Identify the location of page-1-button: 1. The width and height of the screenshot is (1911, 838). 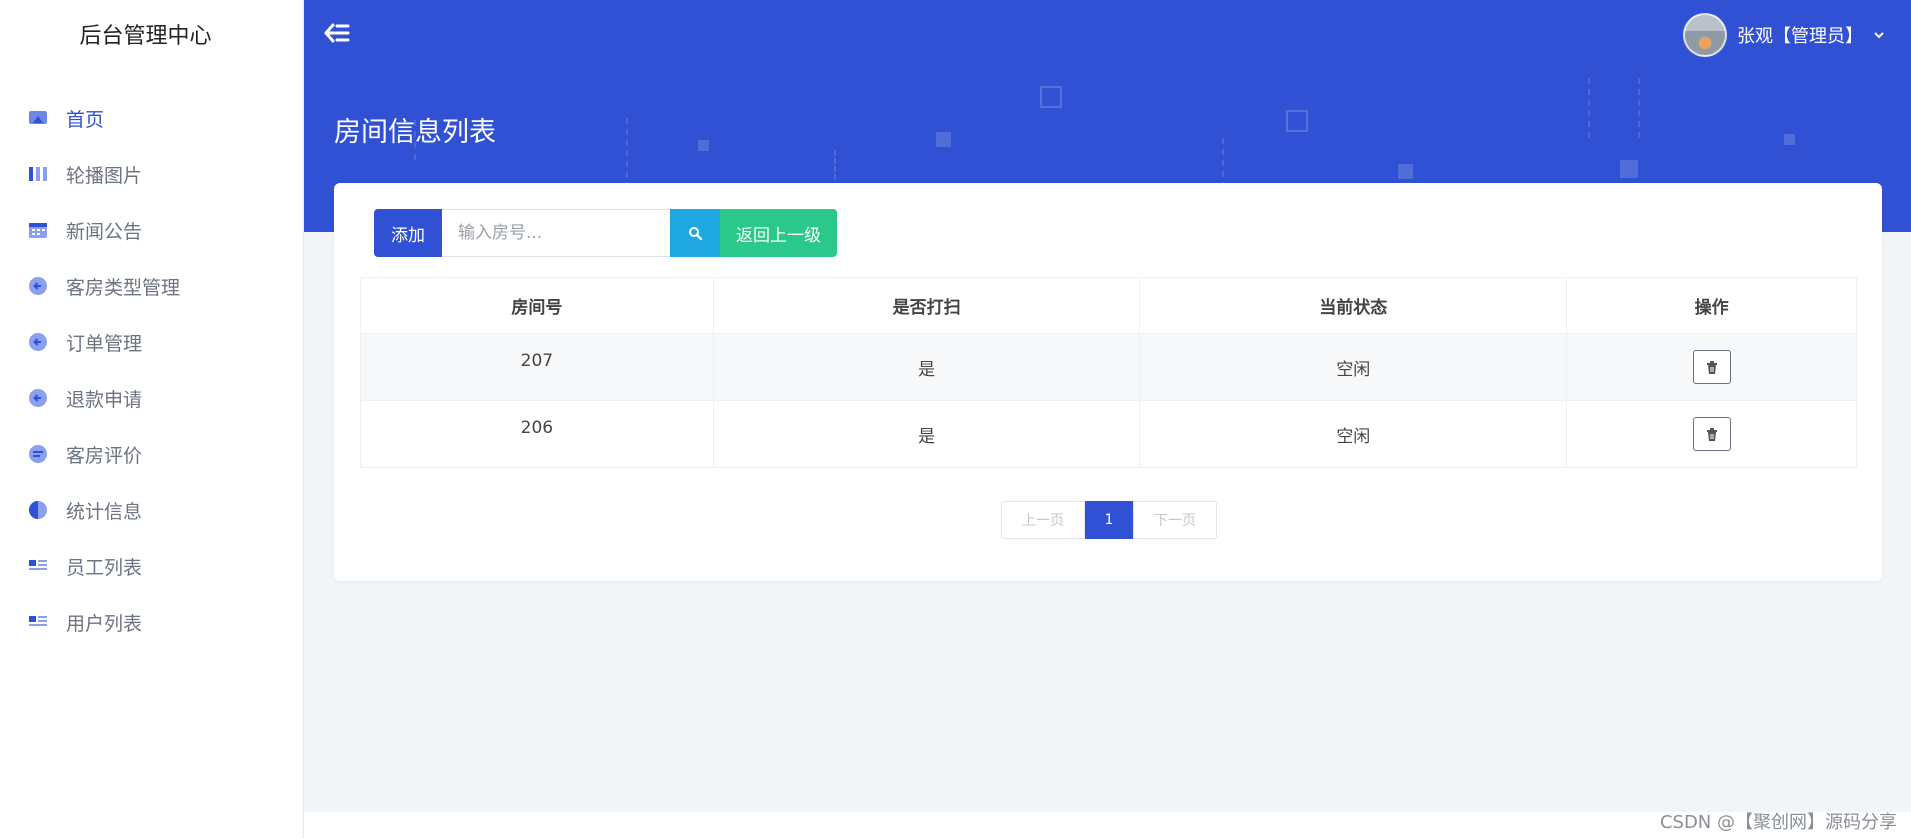
(1109, 520).